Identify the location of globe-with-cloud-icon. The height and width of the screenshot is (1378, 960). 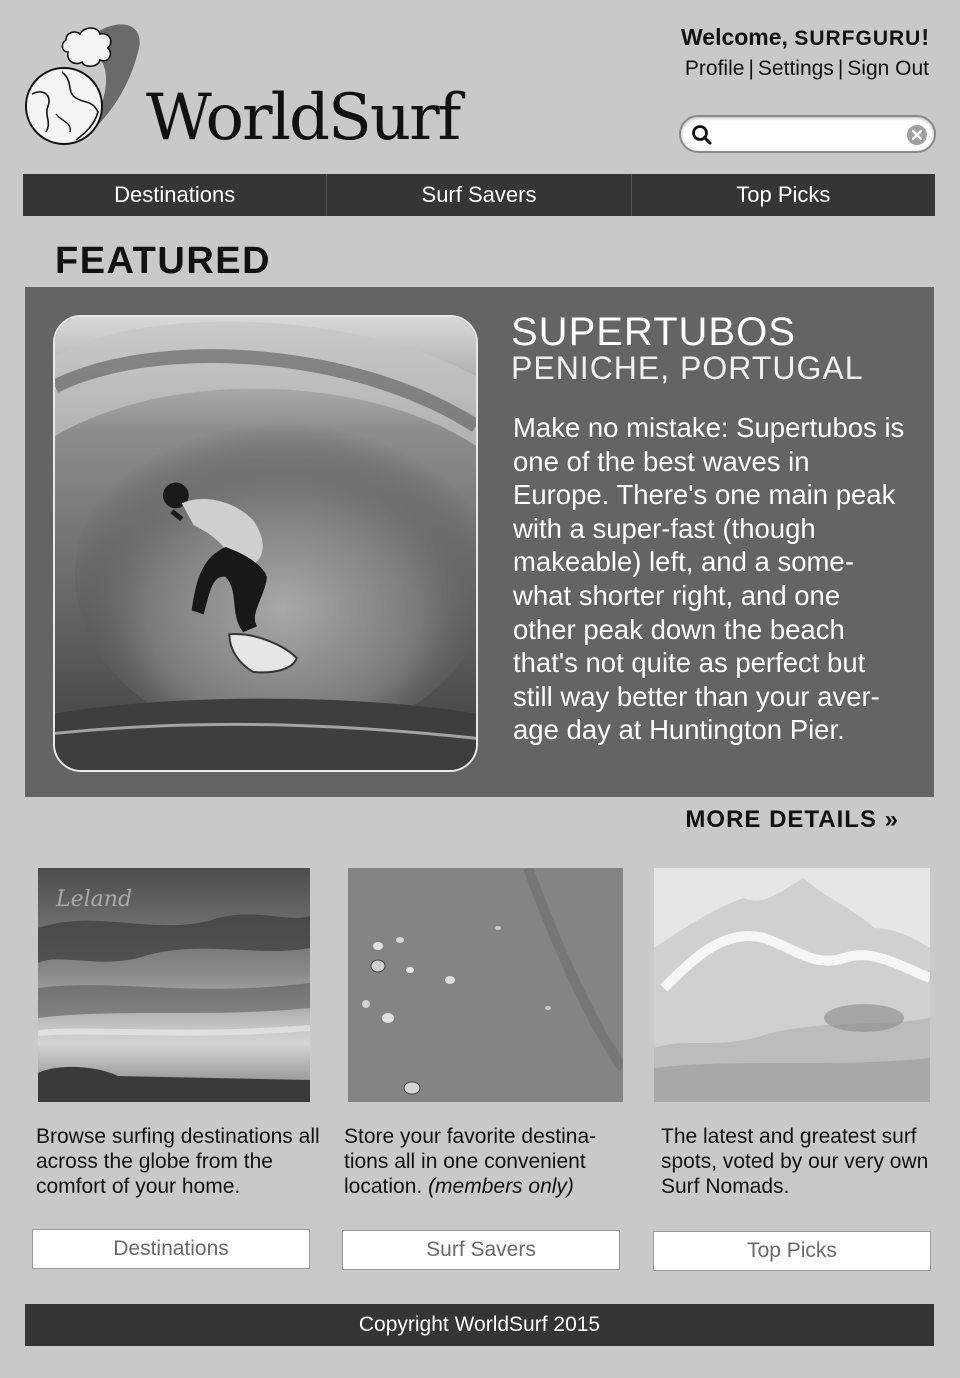
(82, 84).